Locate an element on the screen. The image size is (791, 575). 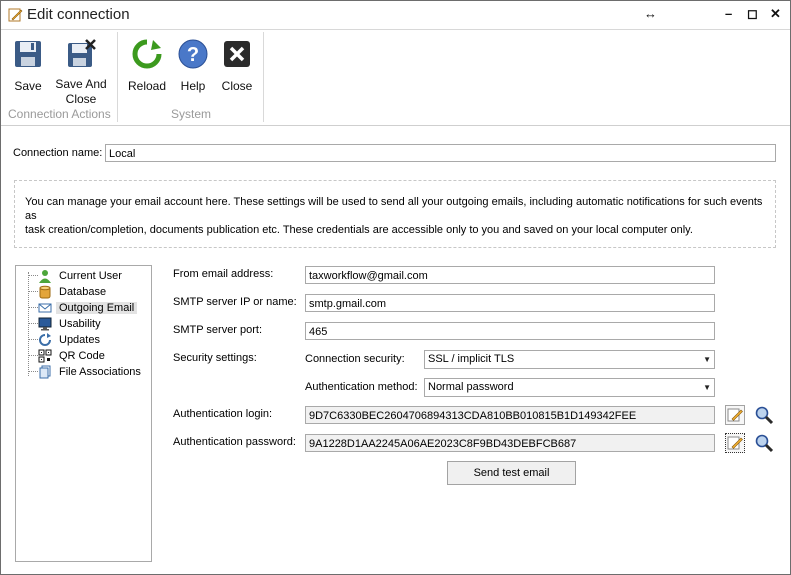
window-title: Edit connection is located at coordinates (78, 14).